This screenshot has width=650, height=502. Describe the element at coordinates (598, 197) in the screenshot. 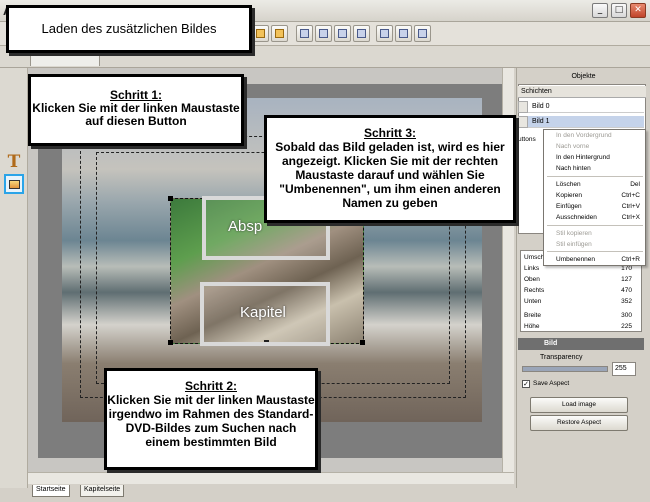

I see `menu-item: Kopieren Ctrl+C` at that location.